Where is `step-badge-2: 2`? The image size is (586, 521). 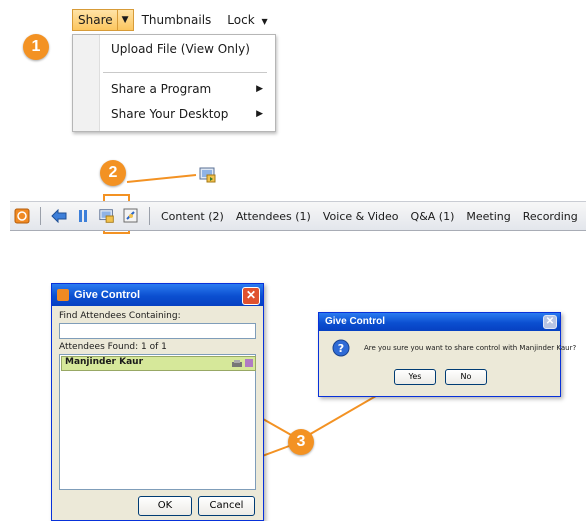
step-badge-2: 2 is located at coordinates (113, 173).